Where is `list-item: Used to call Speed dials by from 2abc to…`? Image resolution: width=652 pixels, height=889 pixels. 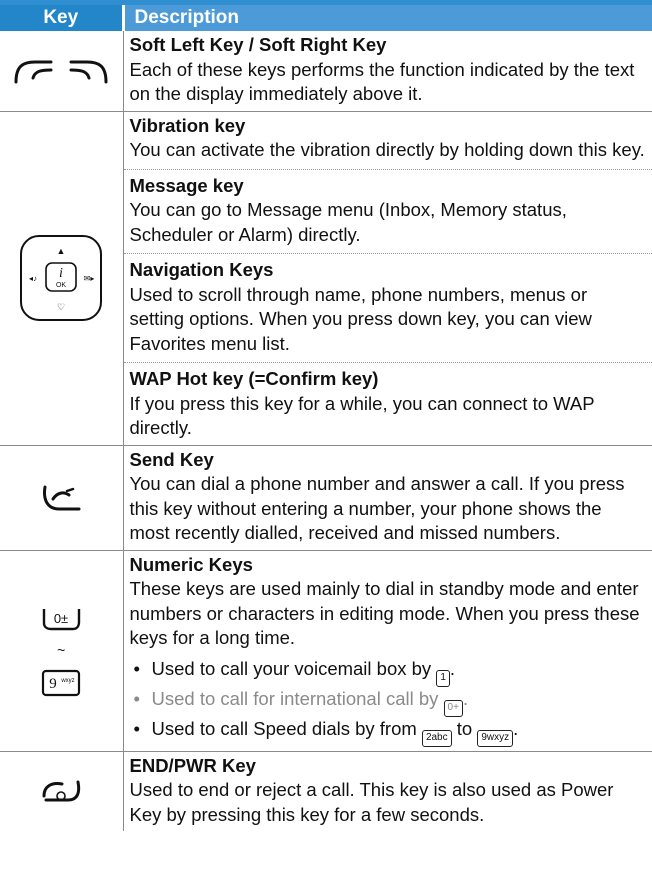
list-item: Used to call Speed dials by from 2abc to… is located at coordinates (388, 732).